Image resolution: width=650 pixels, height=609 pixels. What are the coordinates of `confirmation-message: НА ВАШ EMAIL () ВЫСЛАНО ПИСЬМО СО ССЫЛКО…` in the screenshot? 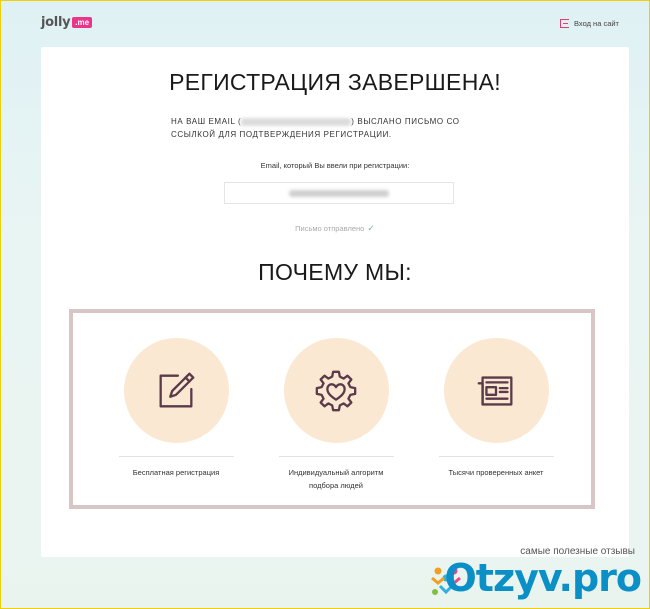 It's located at (336, 128).